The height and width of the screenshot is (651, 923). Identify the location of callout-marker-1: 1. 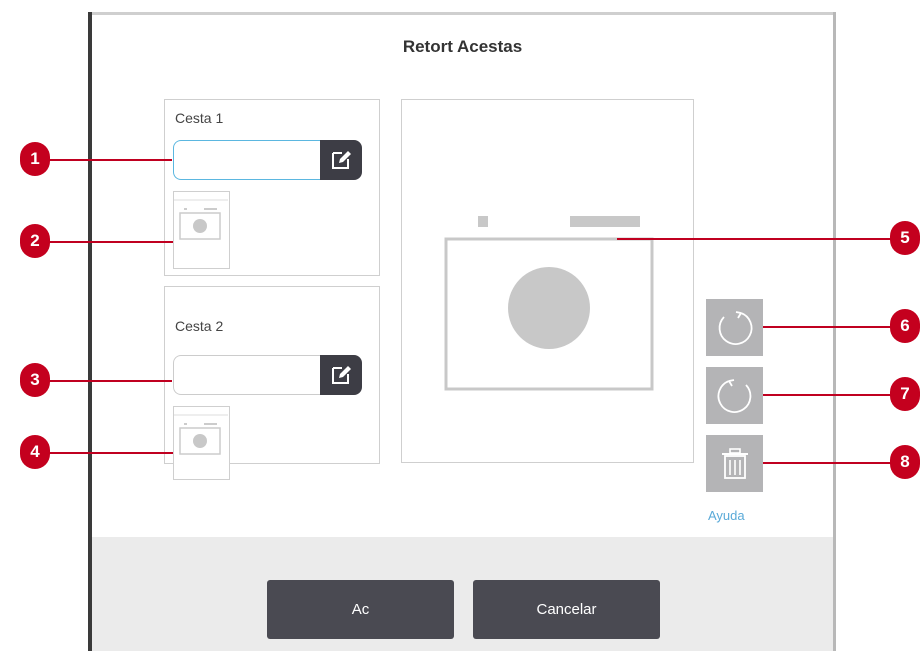
(35, 159).